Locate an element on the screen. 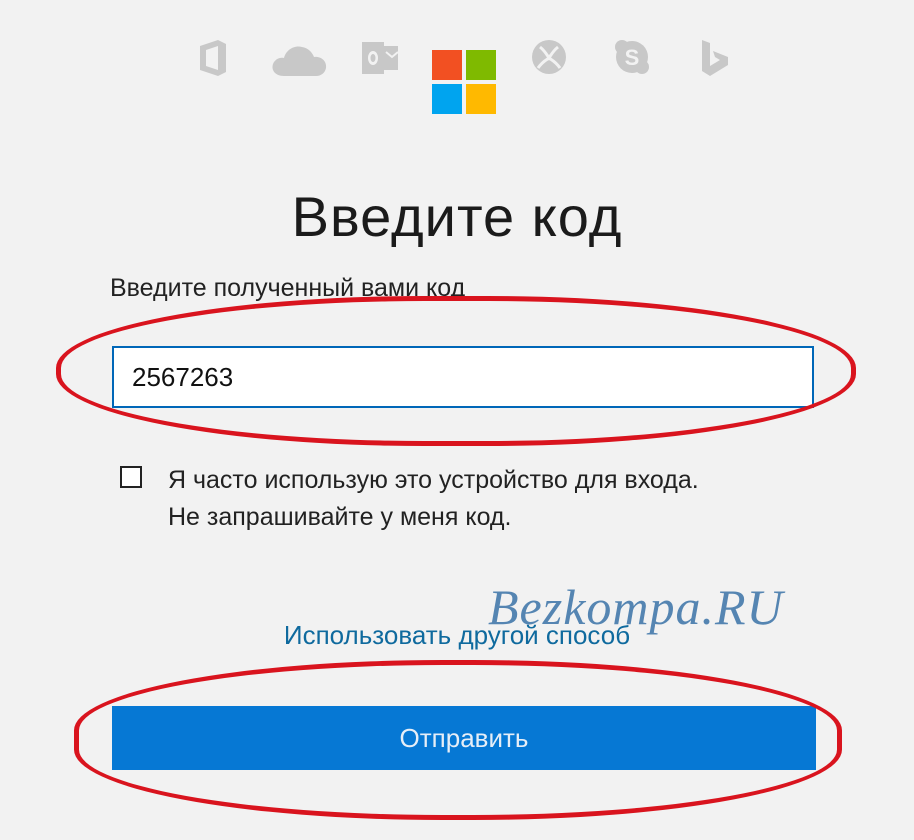 The image size is (914, 840). logo-green-square is located at coordinates (481, 65).